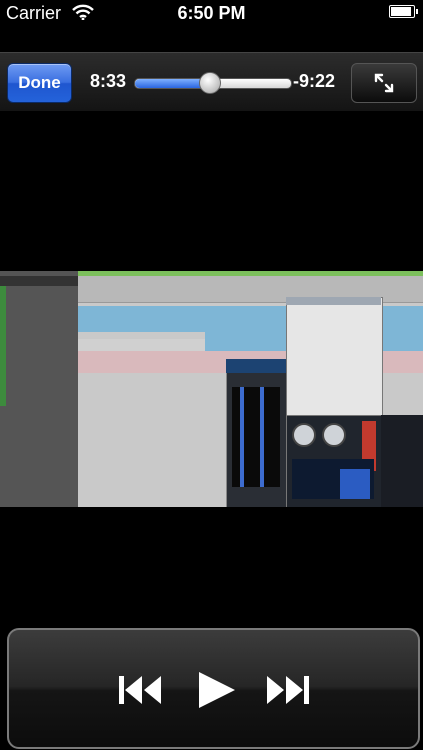 Image resolution: width=423 pixels, height=750 pixels. I want to click on skip-forward-icon, so click(288, 690).